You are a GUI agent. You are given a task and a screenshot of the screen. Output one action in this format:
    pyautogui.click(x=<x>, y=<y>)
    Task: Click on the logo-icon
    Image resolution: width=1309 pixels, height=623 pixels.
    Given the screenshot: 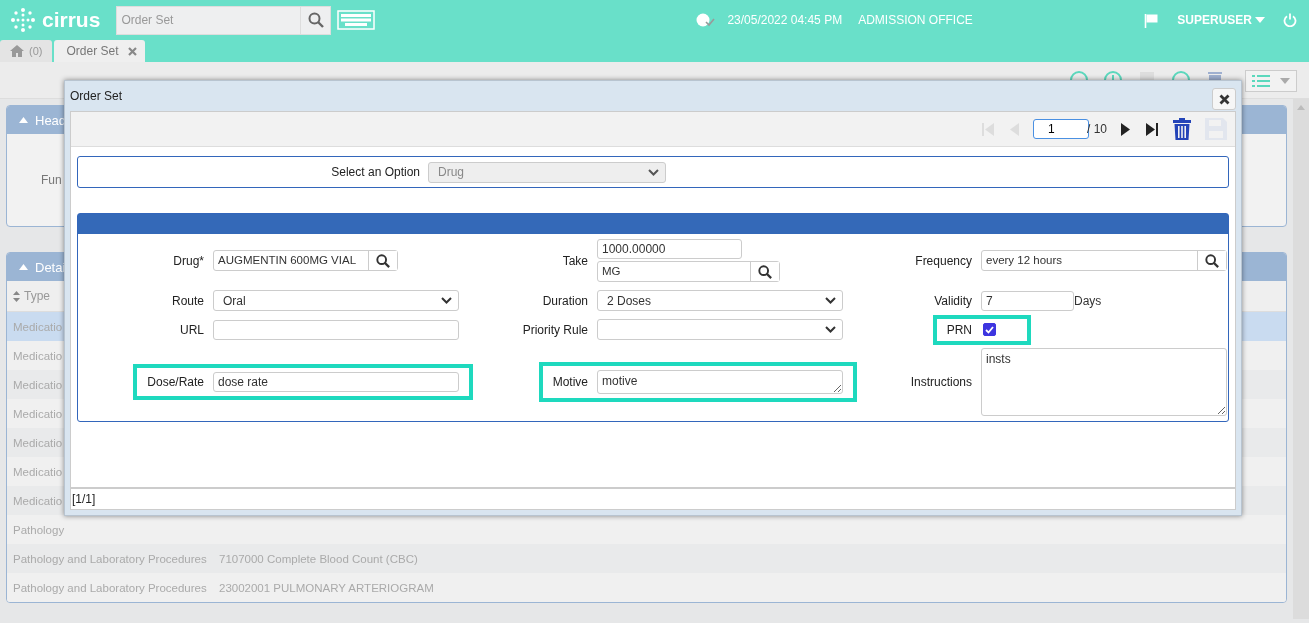 What is the action you would take?
    pyautogui.click(x=23, y=20)
    